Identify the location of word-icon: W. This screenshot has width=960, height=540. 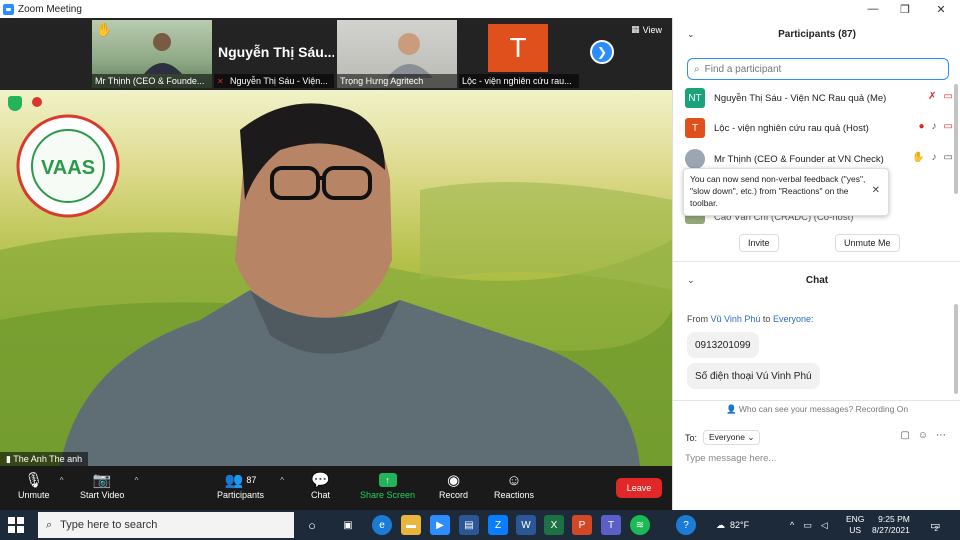
(526, 525).